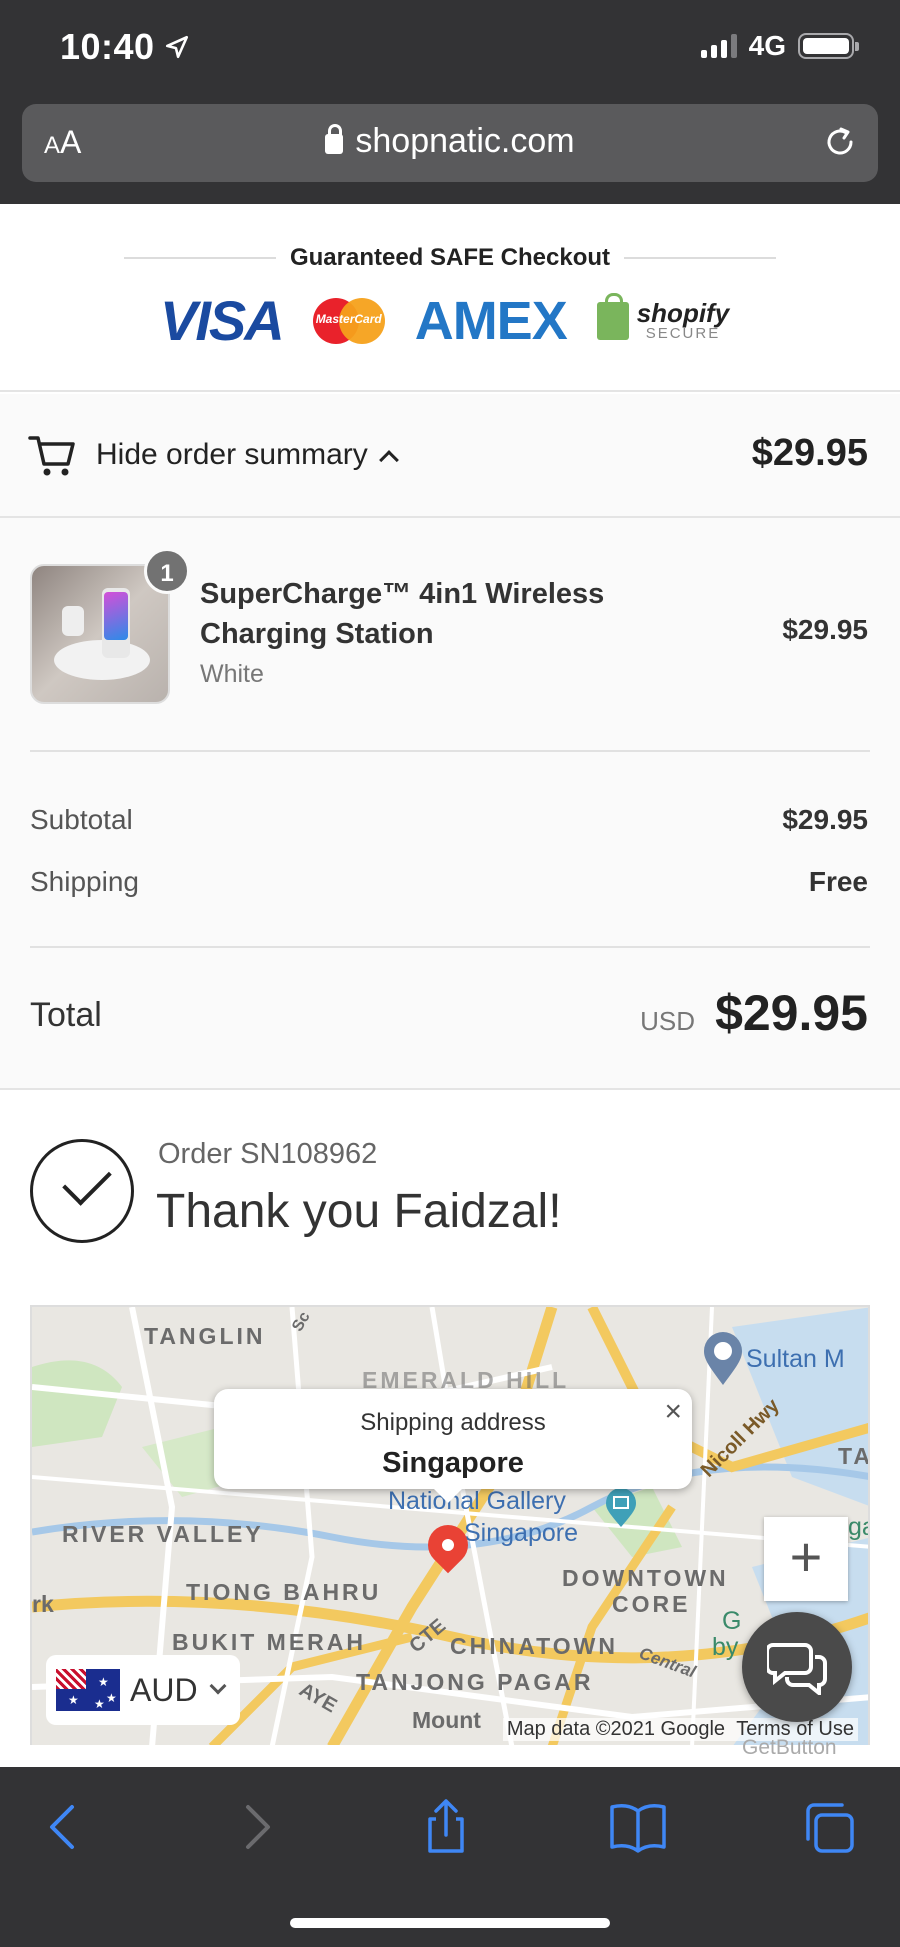 The height and width of the screenshot is (1947, 900). What do you see at coordinates (167, 571) in the screenshot?
I see `quantity-badge: 1` at bounding box center [167, 571].